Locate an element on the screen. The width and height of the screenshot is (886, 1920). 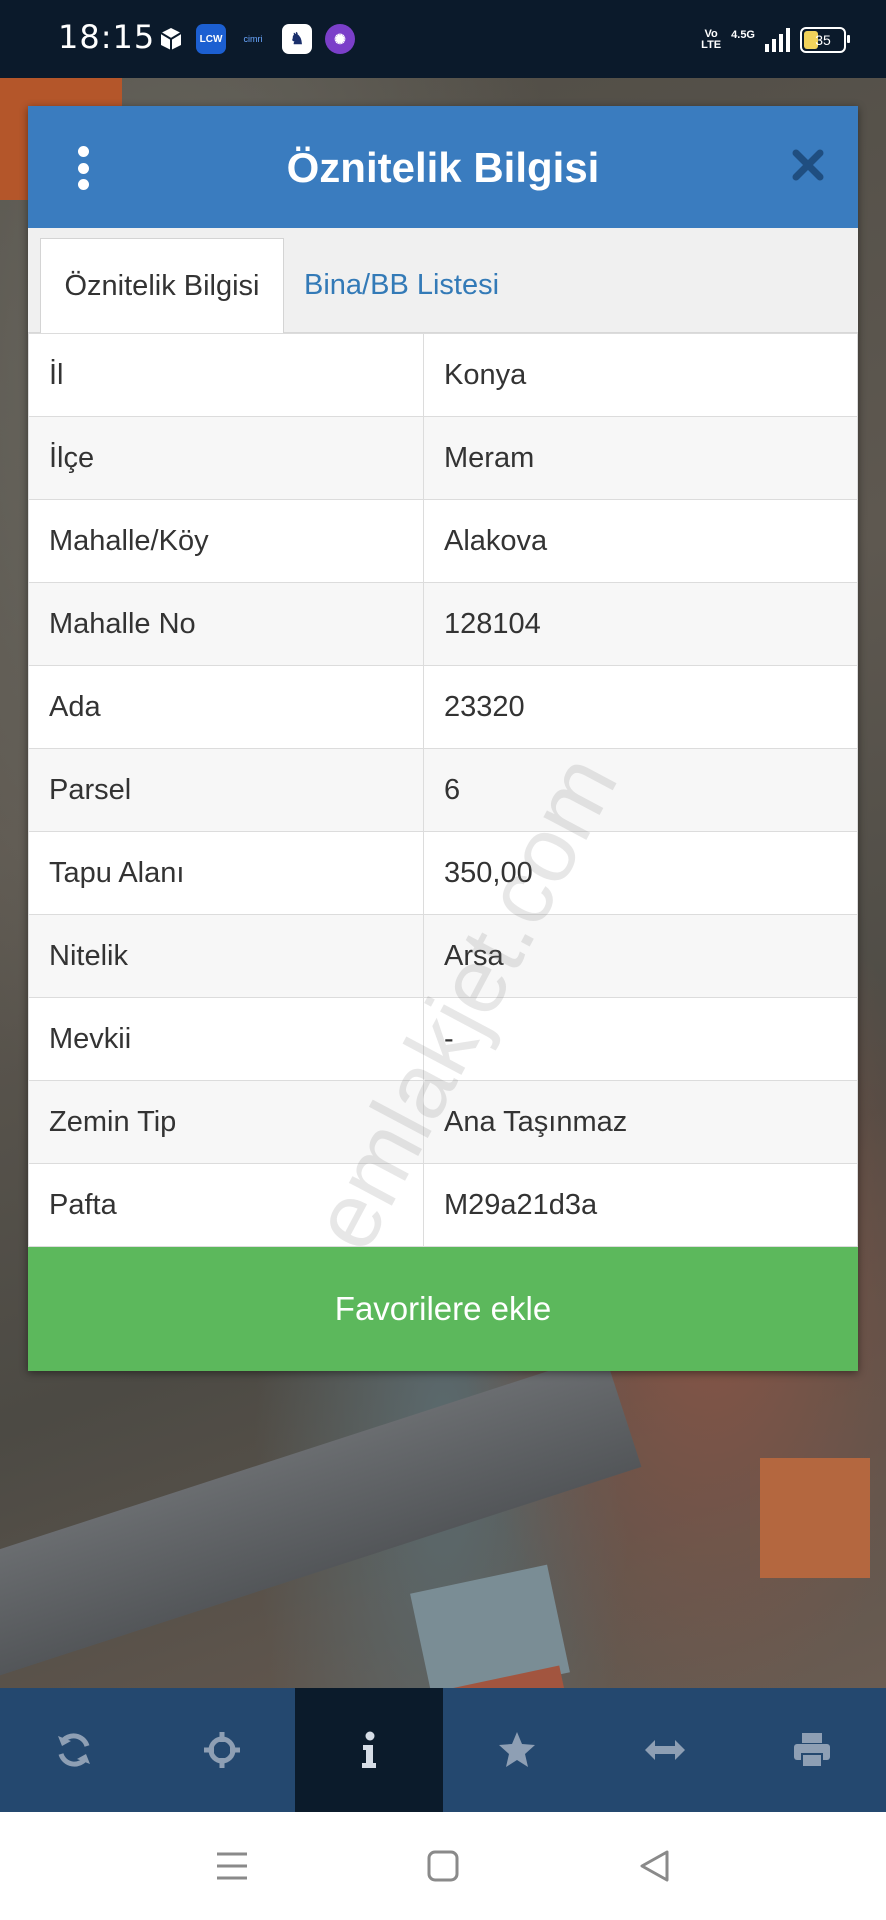
row-key: İl is located at coordinates (226, 375).